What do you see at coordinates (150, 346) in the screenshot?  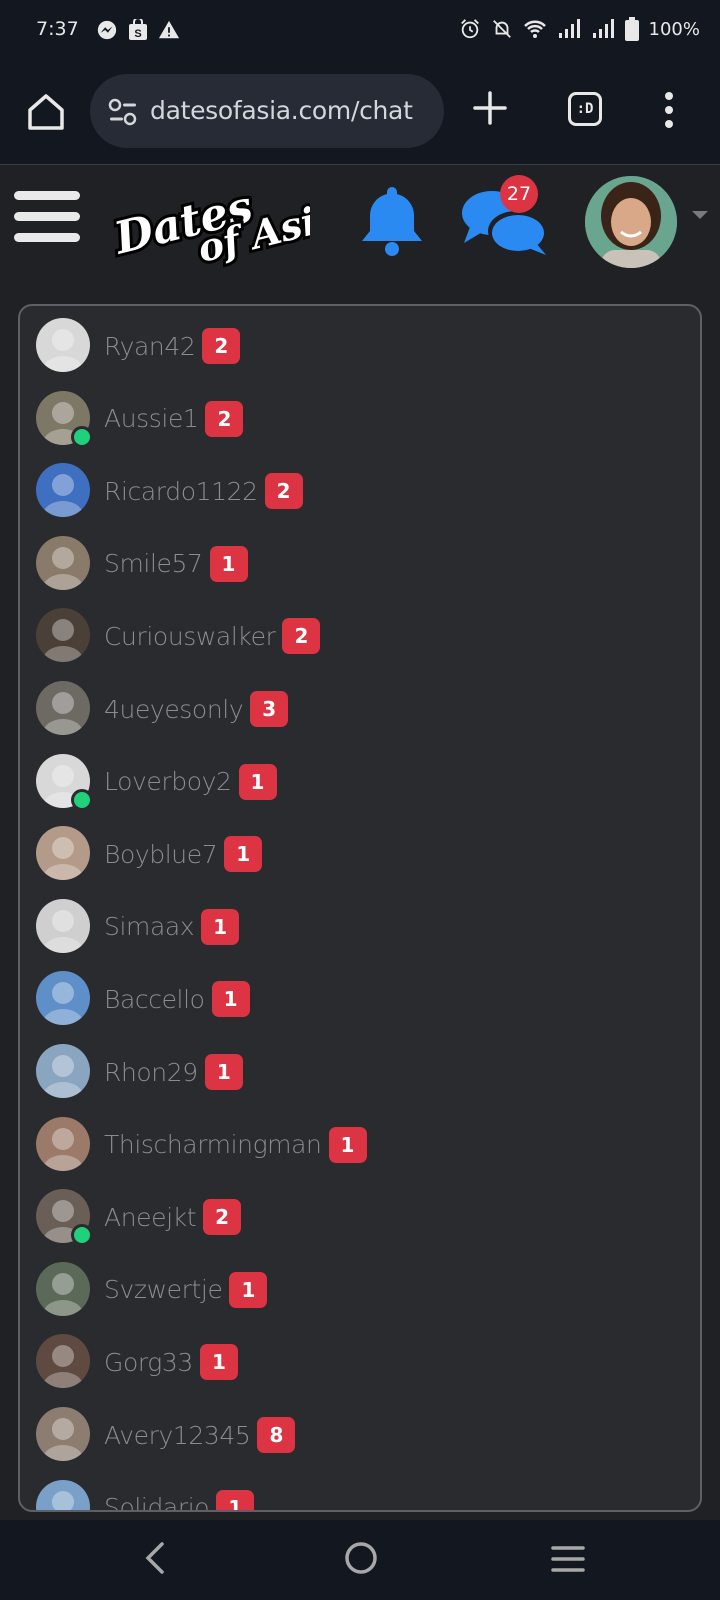 I see `contact-username: Ryan42` at bounding box center [150, 346].